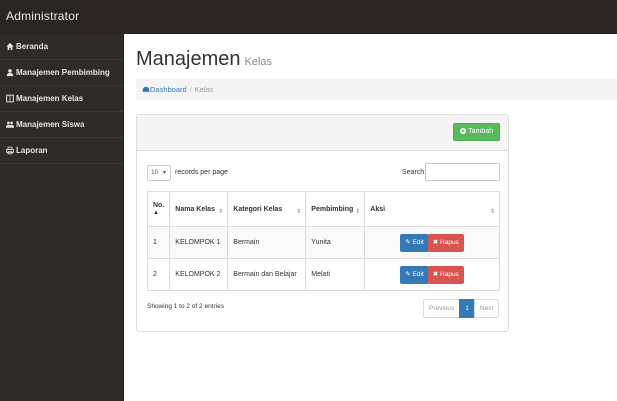  What do you see at coordinates (146, 89) in the screenshot?
I see `dashboard-icon` at bounding box center [146, 89].